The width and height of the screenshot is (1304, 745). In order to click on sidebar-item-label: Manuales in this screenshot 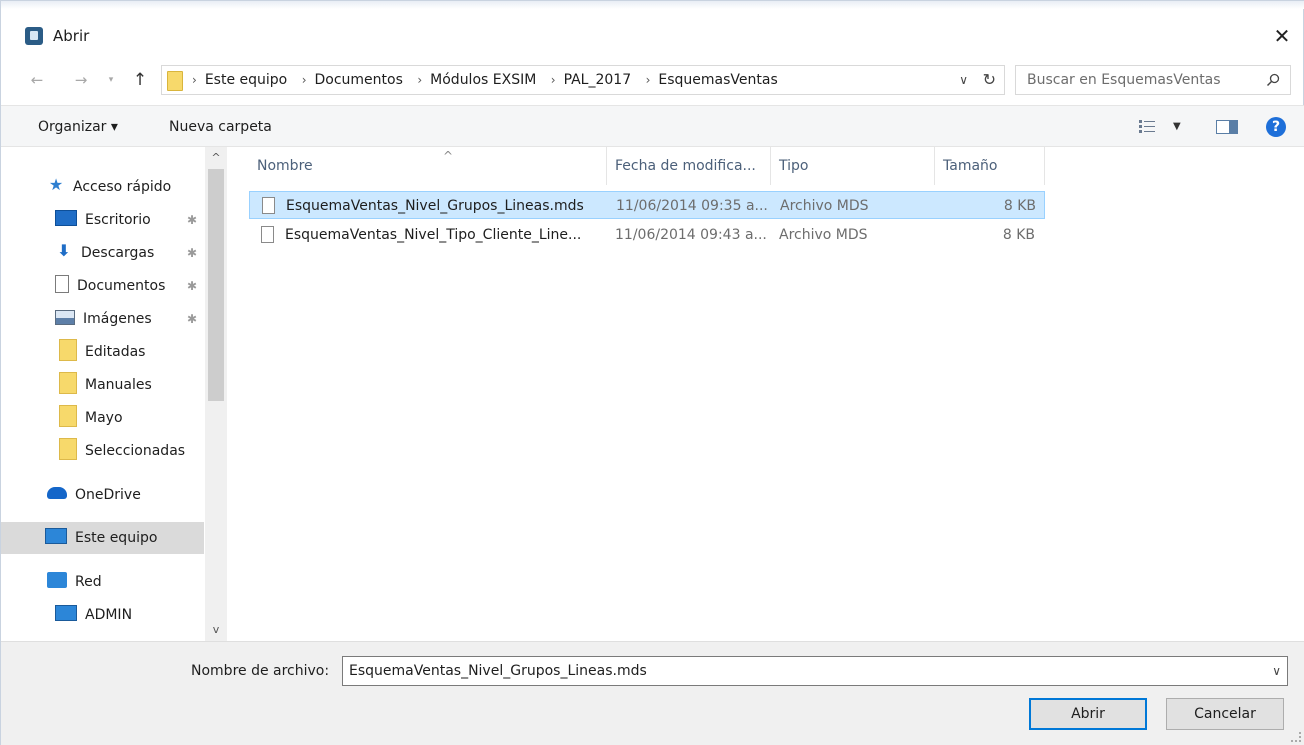, I will do `click(118, 385)`.